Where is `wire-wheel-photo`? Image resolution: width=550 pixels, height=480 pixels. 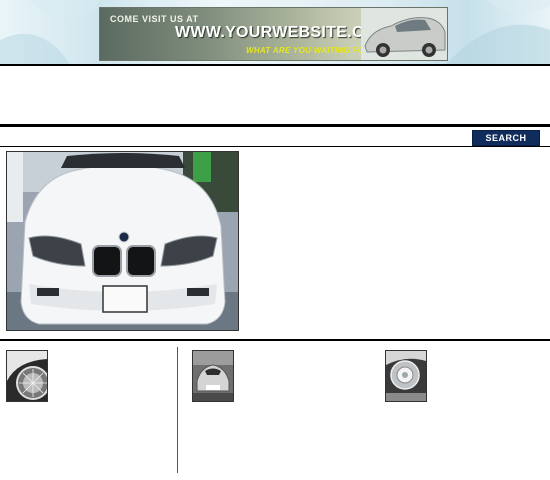
wire-wheel-photo is located at coordinates (27, 376).